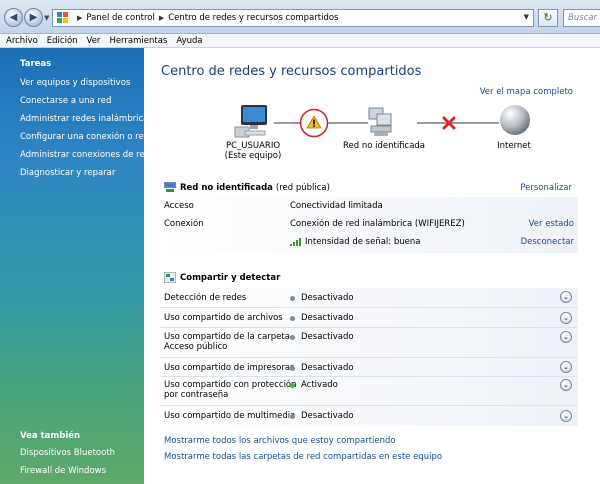  I want to click on connection-value: Conexión de red inalámbrica (WIFIJEREZ), so click(377, 224).